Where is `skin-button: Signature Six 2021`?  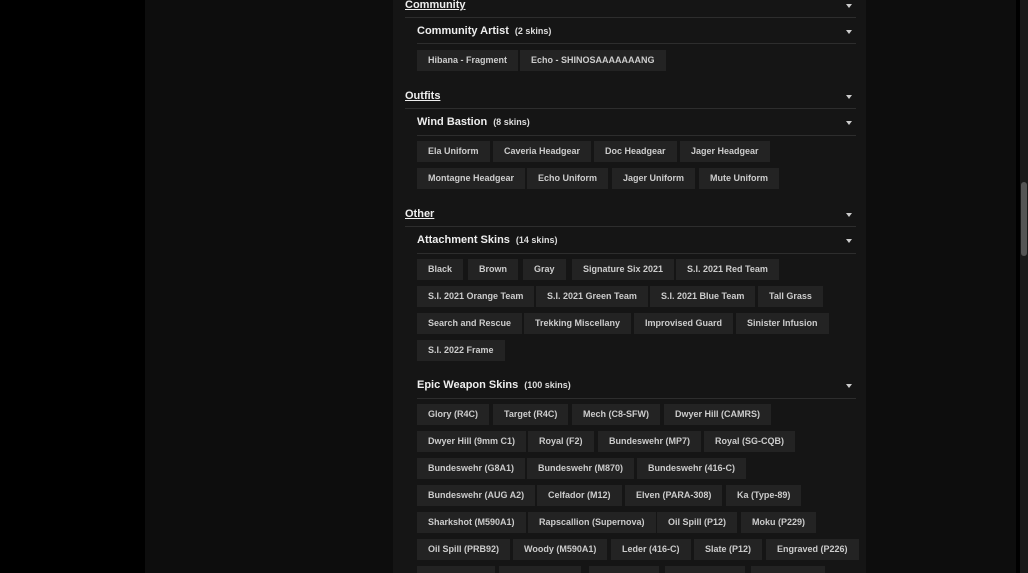
skin-button: Signature Six 2021 is located at coordinates (623, 269).